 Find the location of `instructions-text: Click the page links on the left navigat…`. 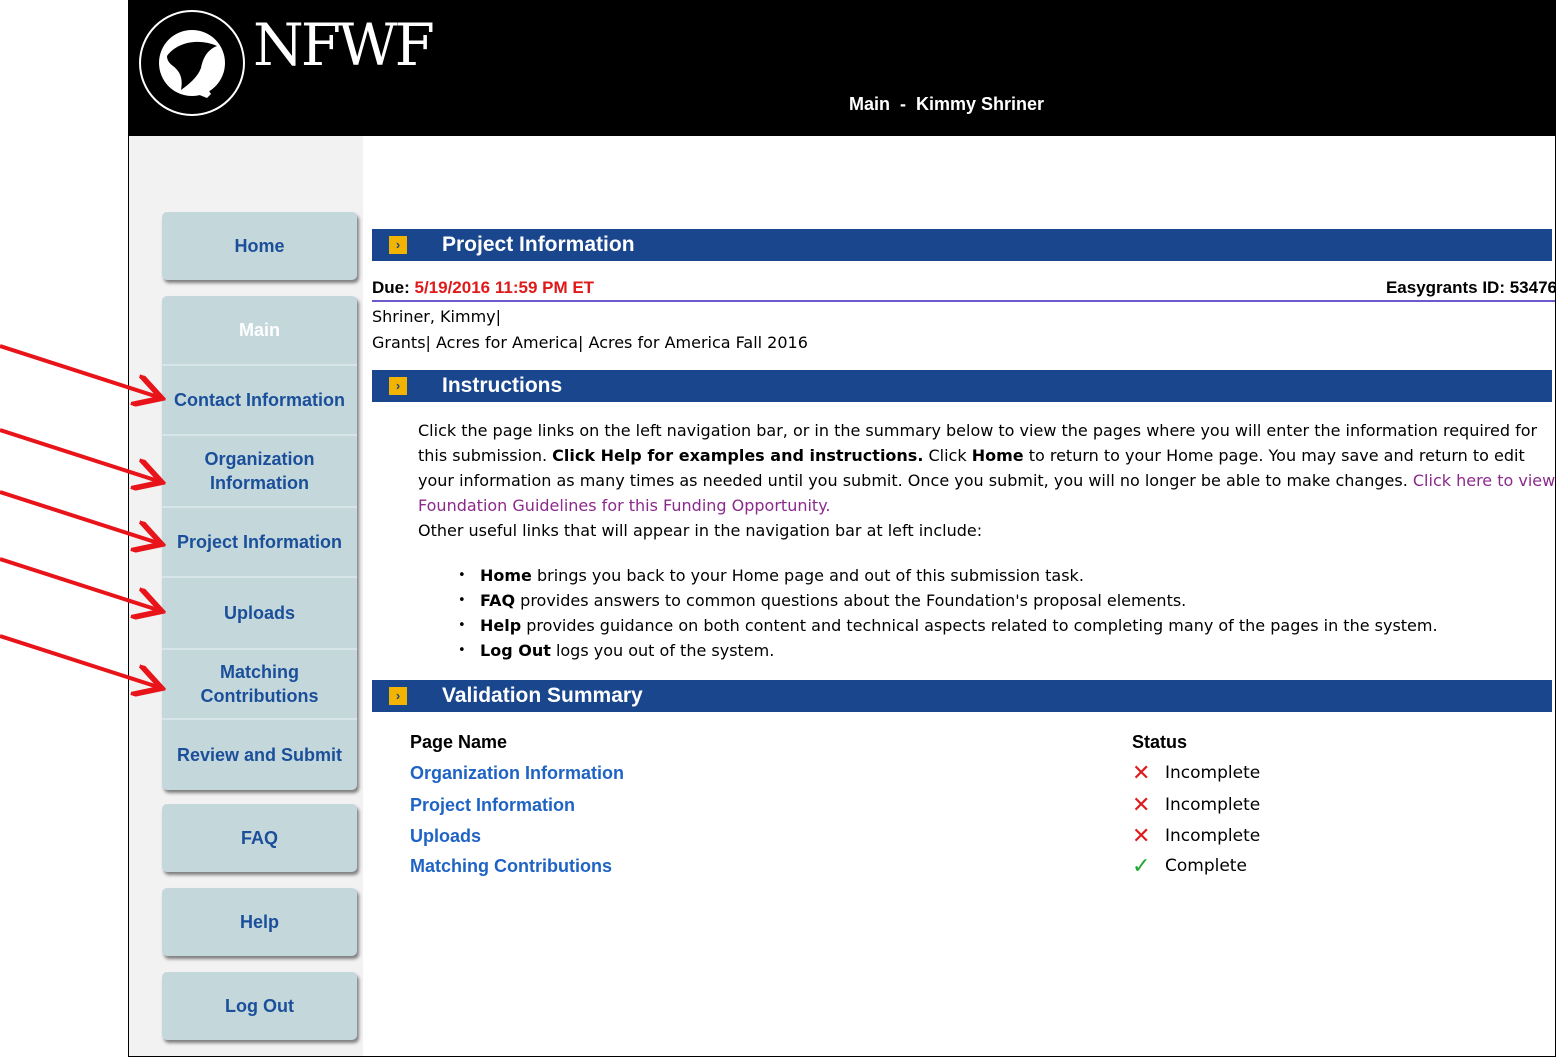

instructions-text: Click the page links on the left navigat… is located at coordinates (986, 480).